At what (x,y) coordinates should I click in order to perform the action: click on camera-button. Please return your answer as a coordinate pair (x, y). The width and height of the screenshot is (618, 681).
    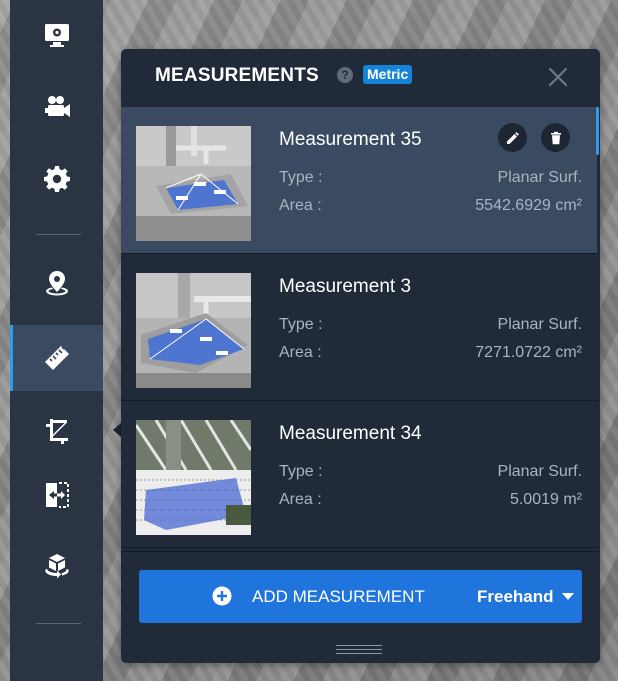
    Looking at the image, I should click on (56, 107).